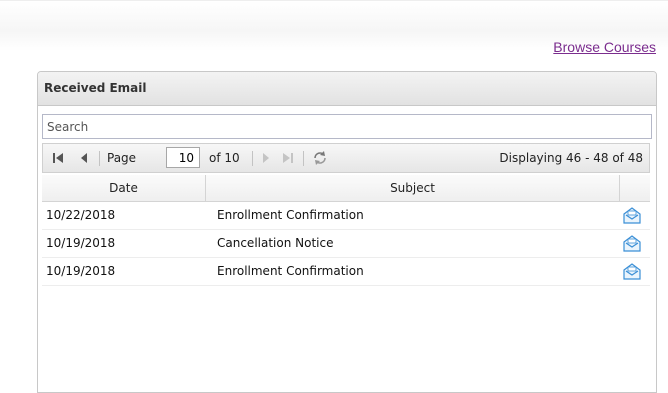  I want to click on first-page-icon, so click(58, 158).